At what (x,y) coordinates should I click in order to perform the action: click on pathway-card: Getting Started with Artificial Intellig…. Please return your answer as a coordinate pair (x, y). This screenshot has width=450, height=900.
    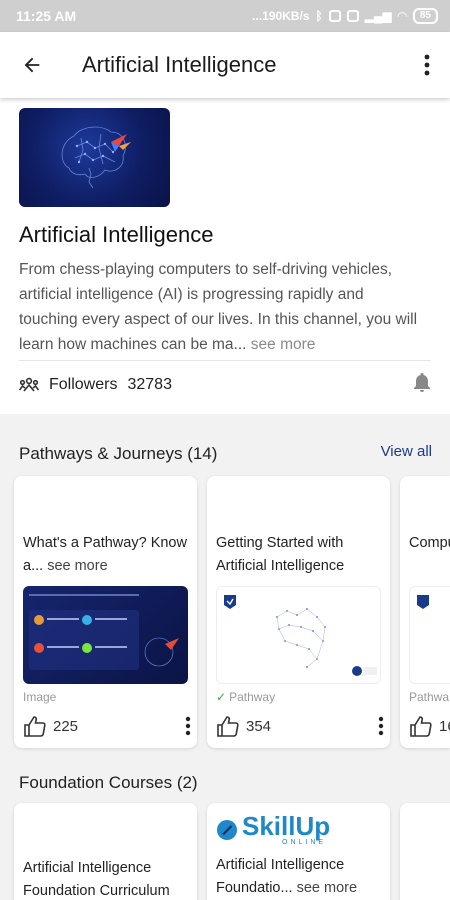
    Looking at the image, I should click on (298, 612).